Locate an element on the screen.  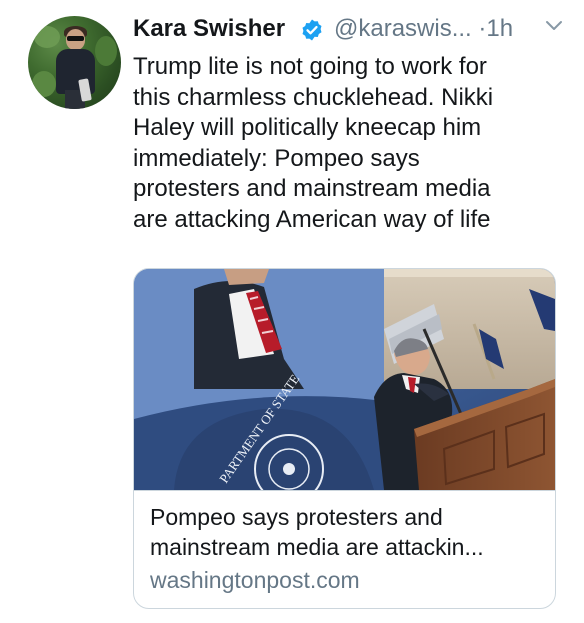
avatar-glasses is located at coordinates (75, 38).